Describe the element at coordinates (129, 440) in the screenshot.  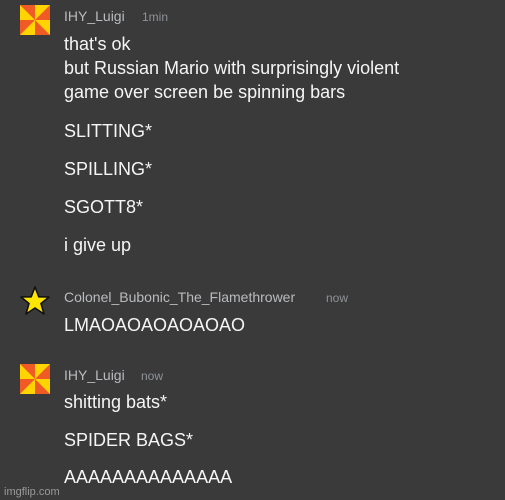
I see `message-line: SPIDER BAGS*` at that location.